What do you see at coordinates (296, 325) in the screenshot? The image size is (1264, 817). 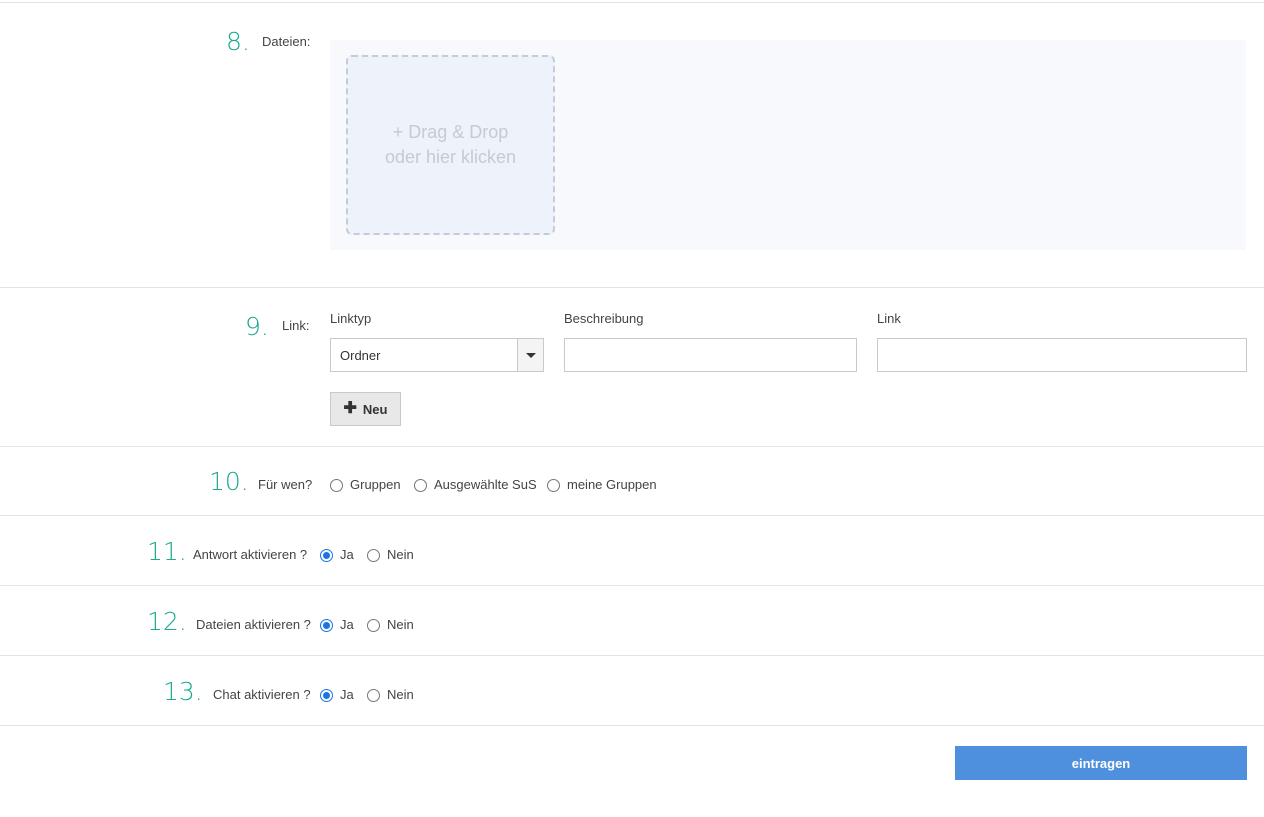 I see `link-label: Link:` at bounding box center [296, 325].